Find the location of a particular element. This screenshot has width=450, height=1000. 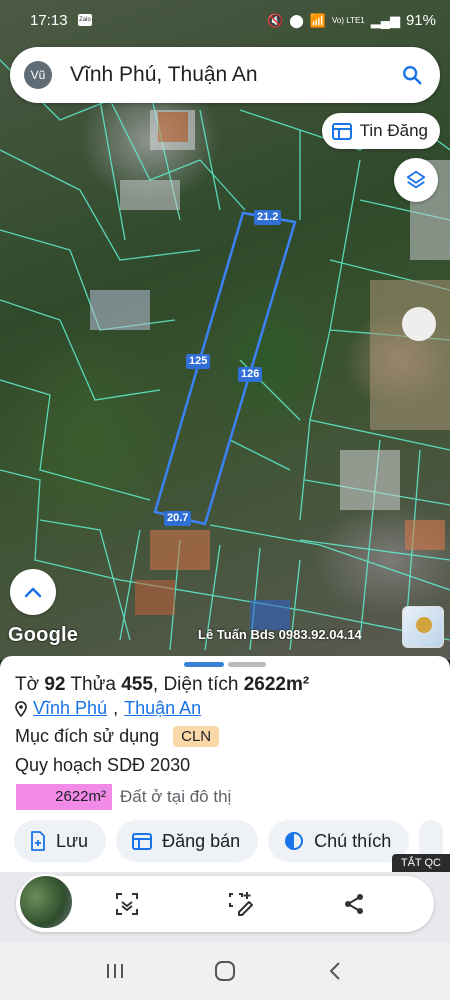

layers-button is located at coordinates (416, 180).